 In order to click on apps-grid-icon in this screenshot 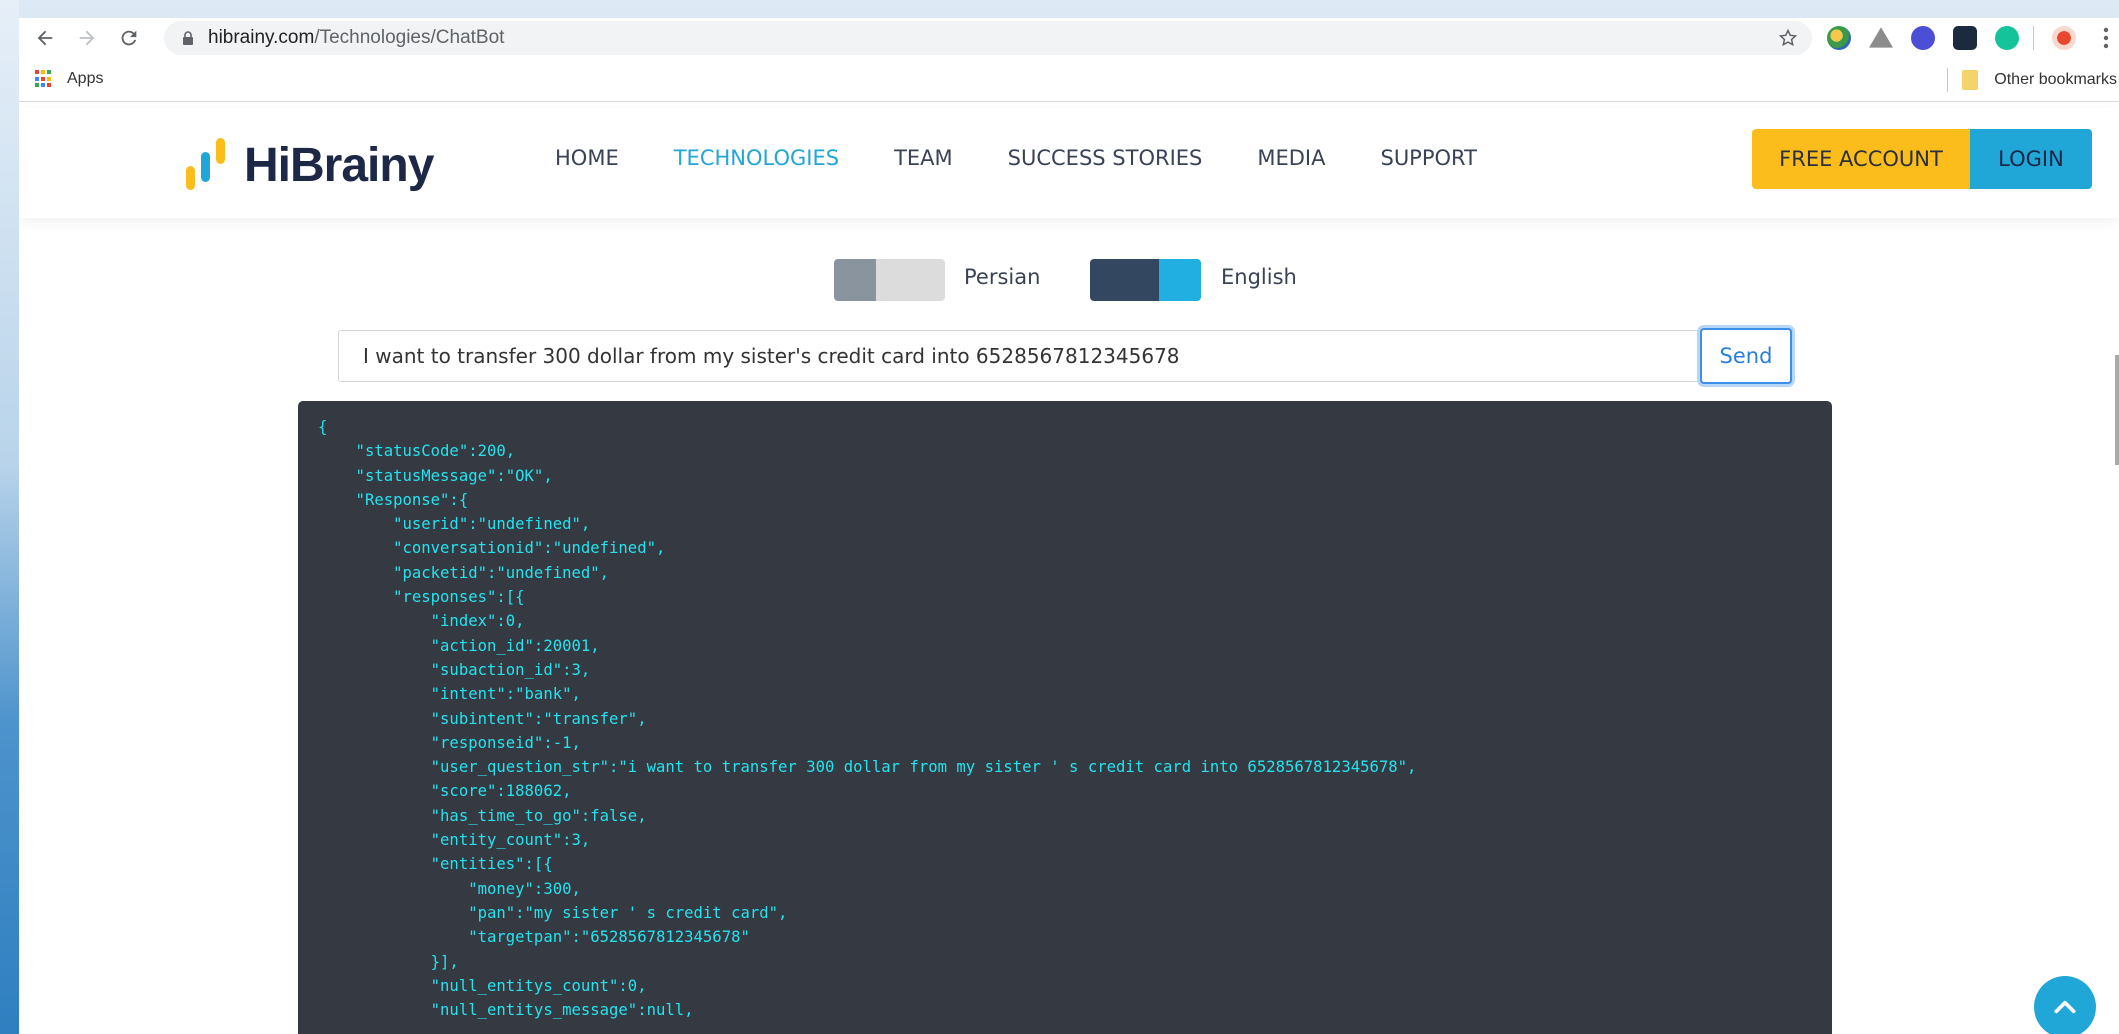, I will do `click(44, 79)`.